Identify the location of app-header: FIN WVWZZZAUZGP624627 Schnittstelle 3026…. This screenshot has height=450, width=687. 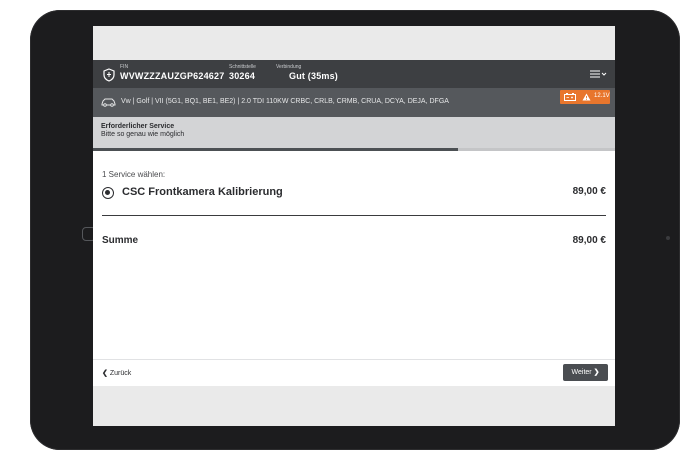
(354, 74).